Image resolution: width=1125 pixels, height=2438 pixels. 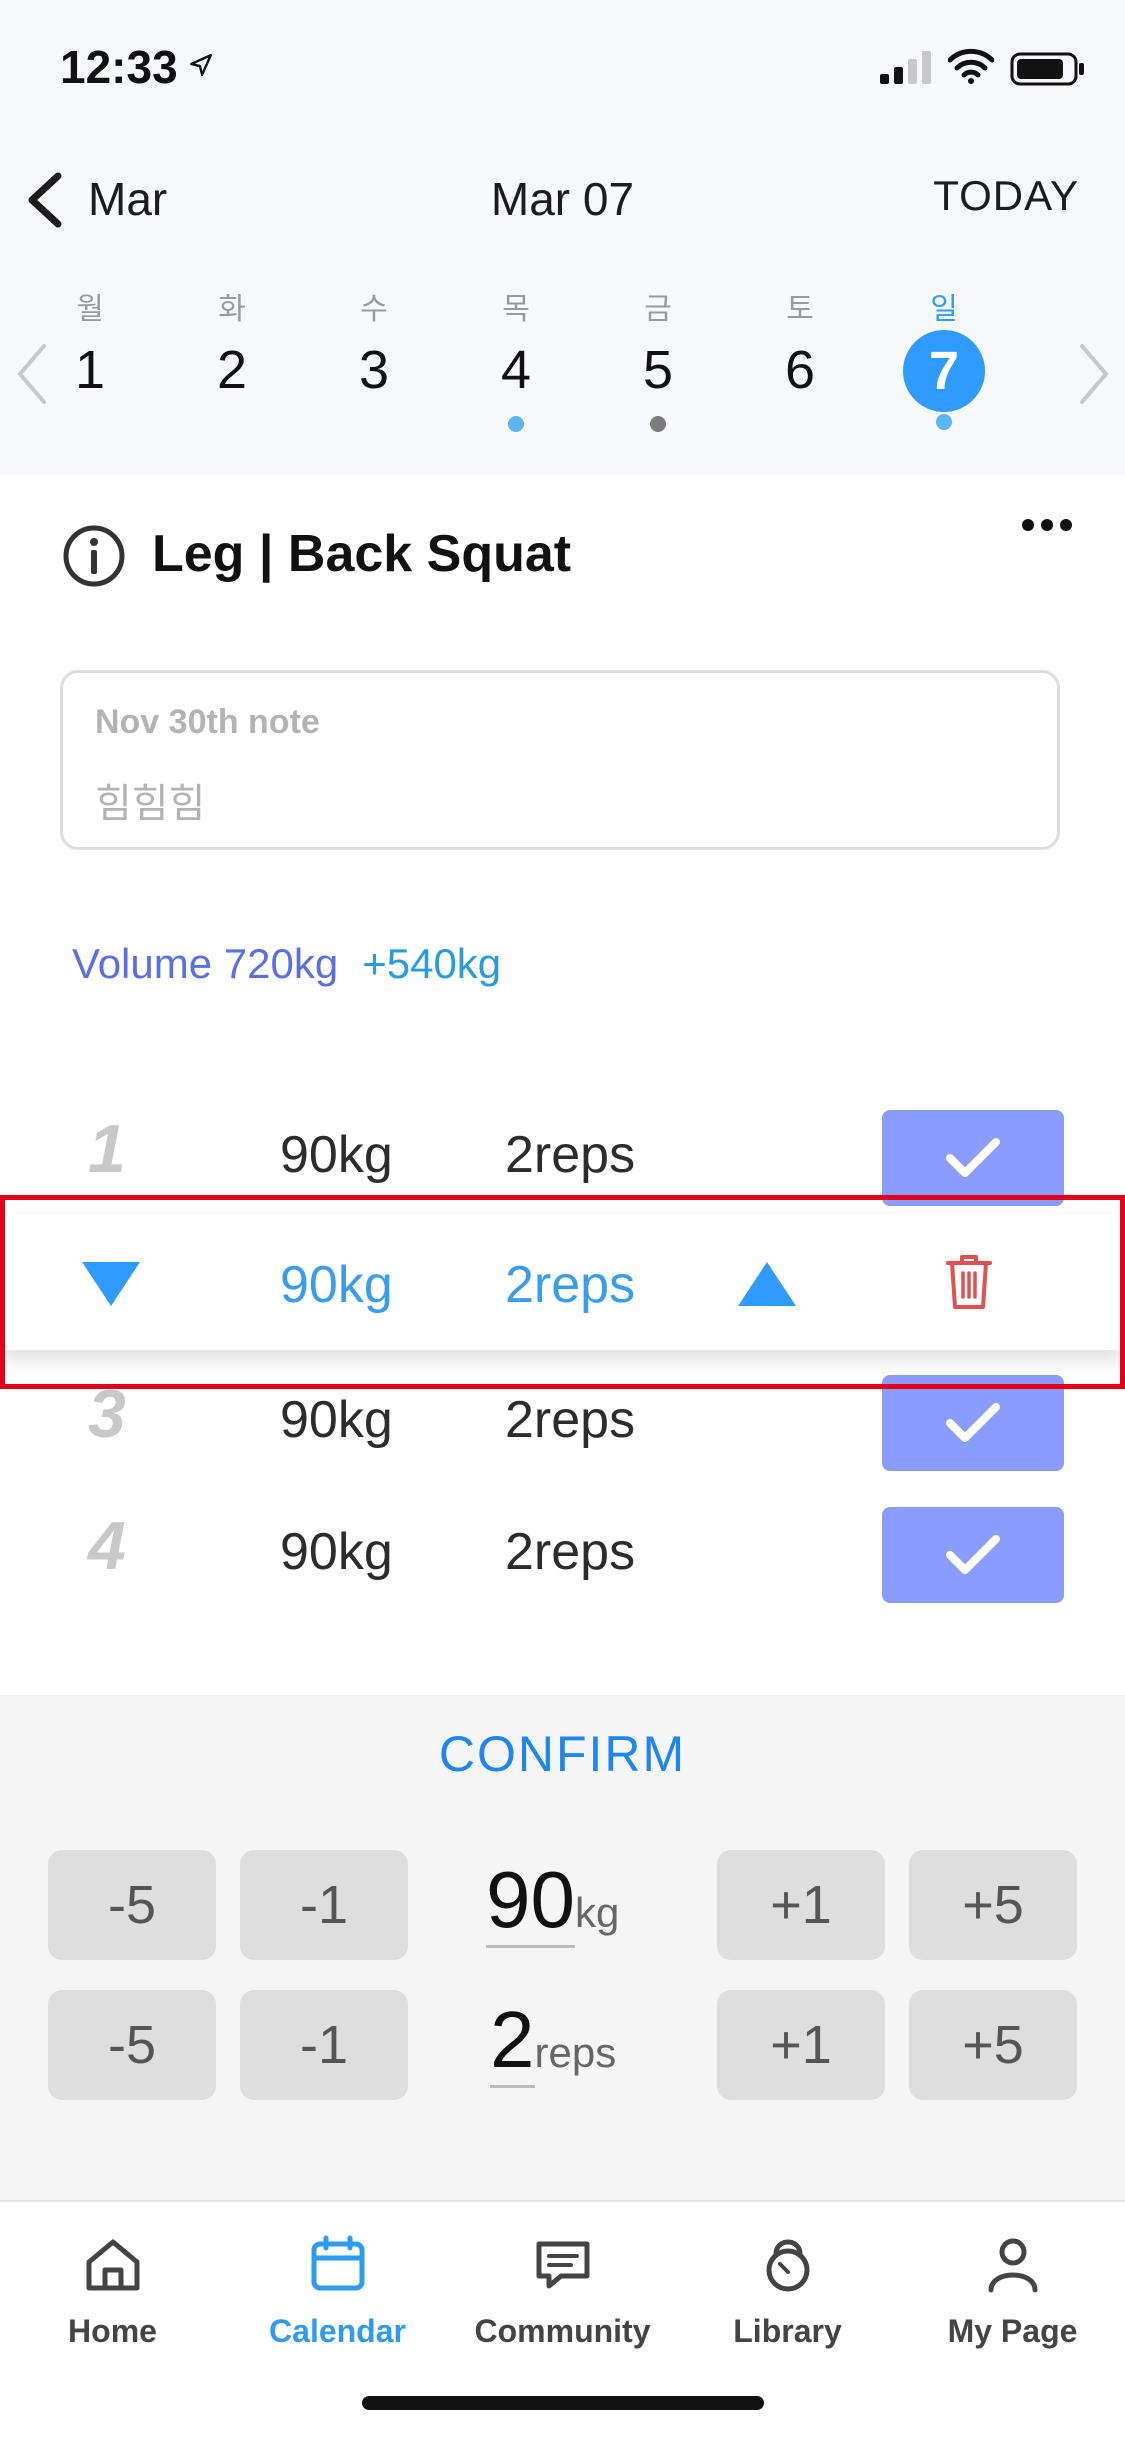 I want to click on note-text: 힘힘힘, so click(x=150, y=804).